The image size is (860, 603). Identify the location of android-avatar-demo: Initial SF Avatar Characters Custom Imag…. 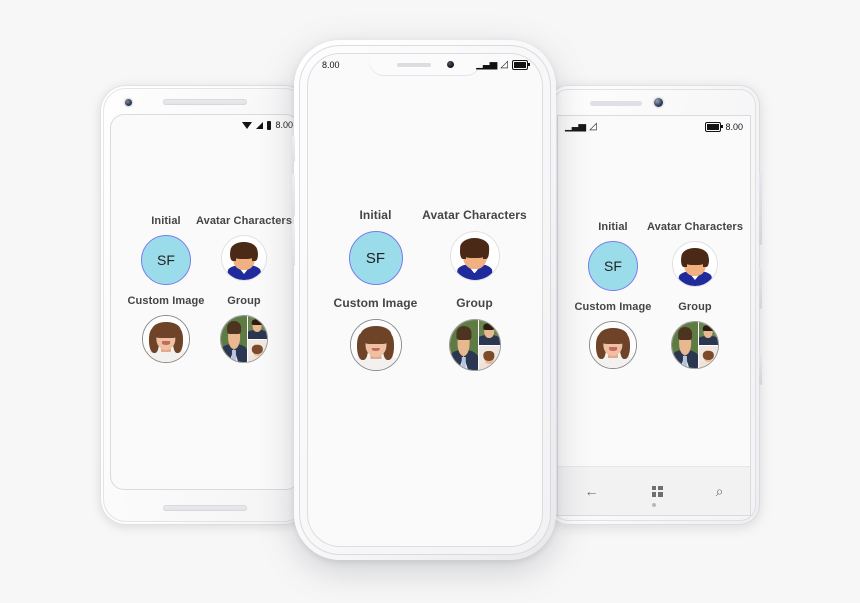
(205, 289).